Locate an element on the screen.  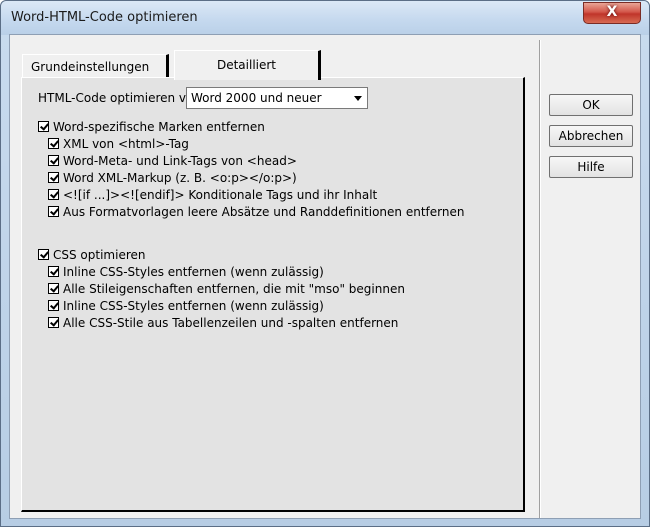
checkbox-label: Word XML-Markup (z. B. <o:p></o:p>) is located at coordinates (180, 178).